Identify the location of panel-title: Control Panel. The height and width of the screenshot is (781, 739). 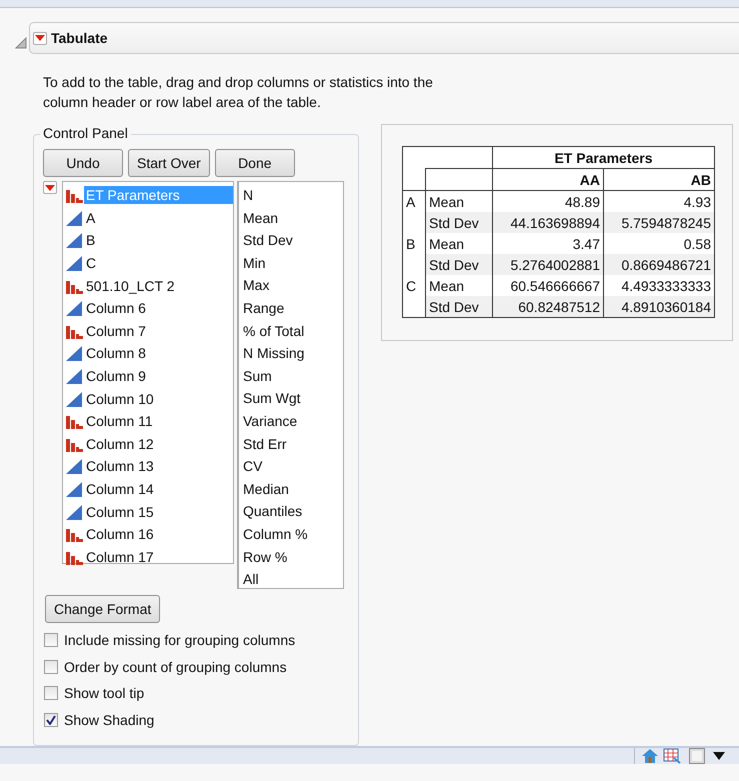
(85, 133).